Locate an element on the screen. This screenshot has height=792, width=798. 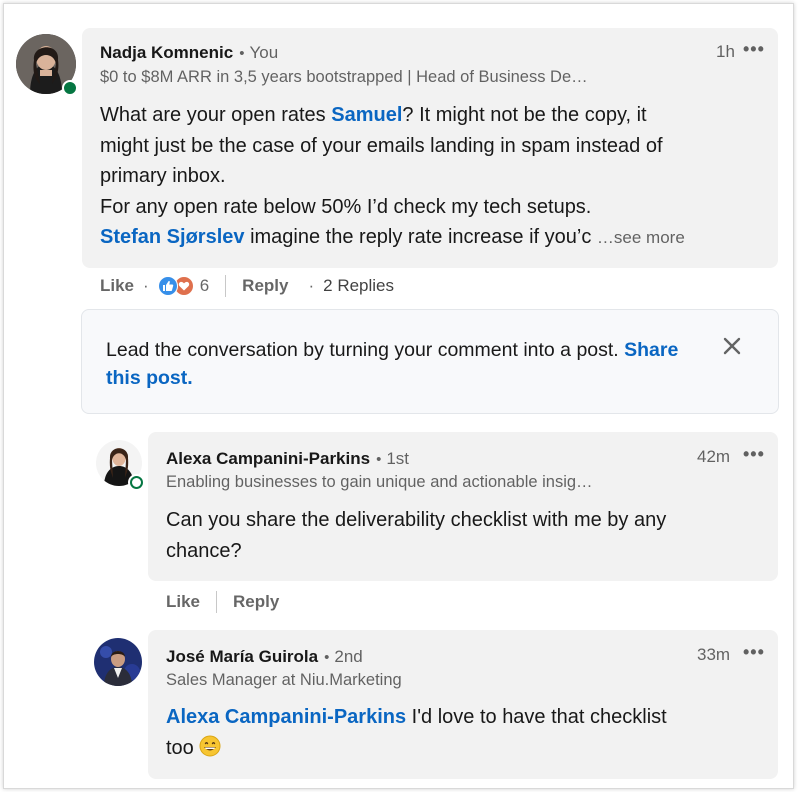
comment-text: too is located at coordinates (183, 747).